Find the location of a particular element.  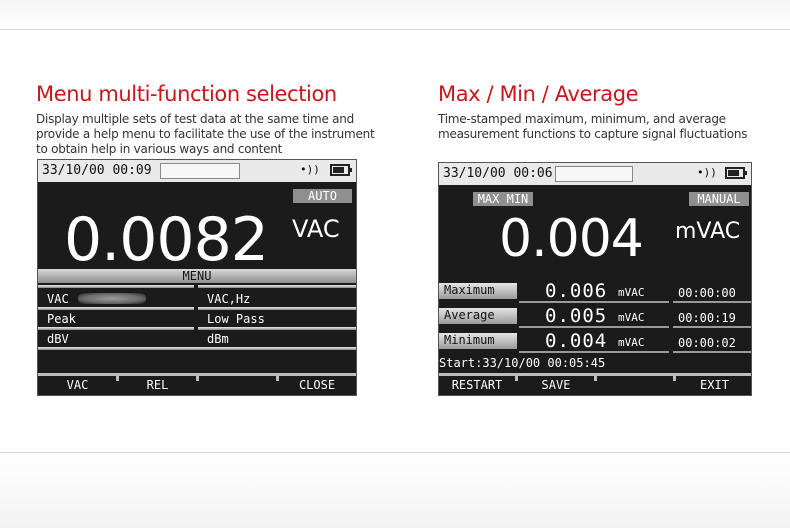

row-time-average: 00:00:19 is located at coordinates (707, 318).